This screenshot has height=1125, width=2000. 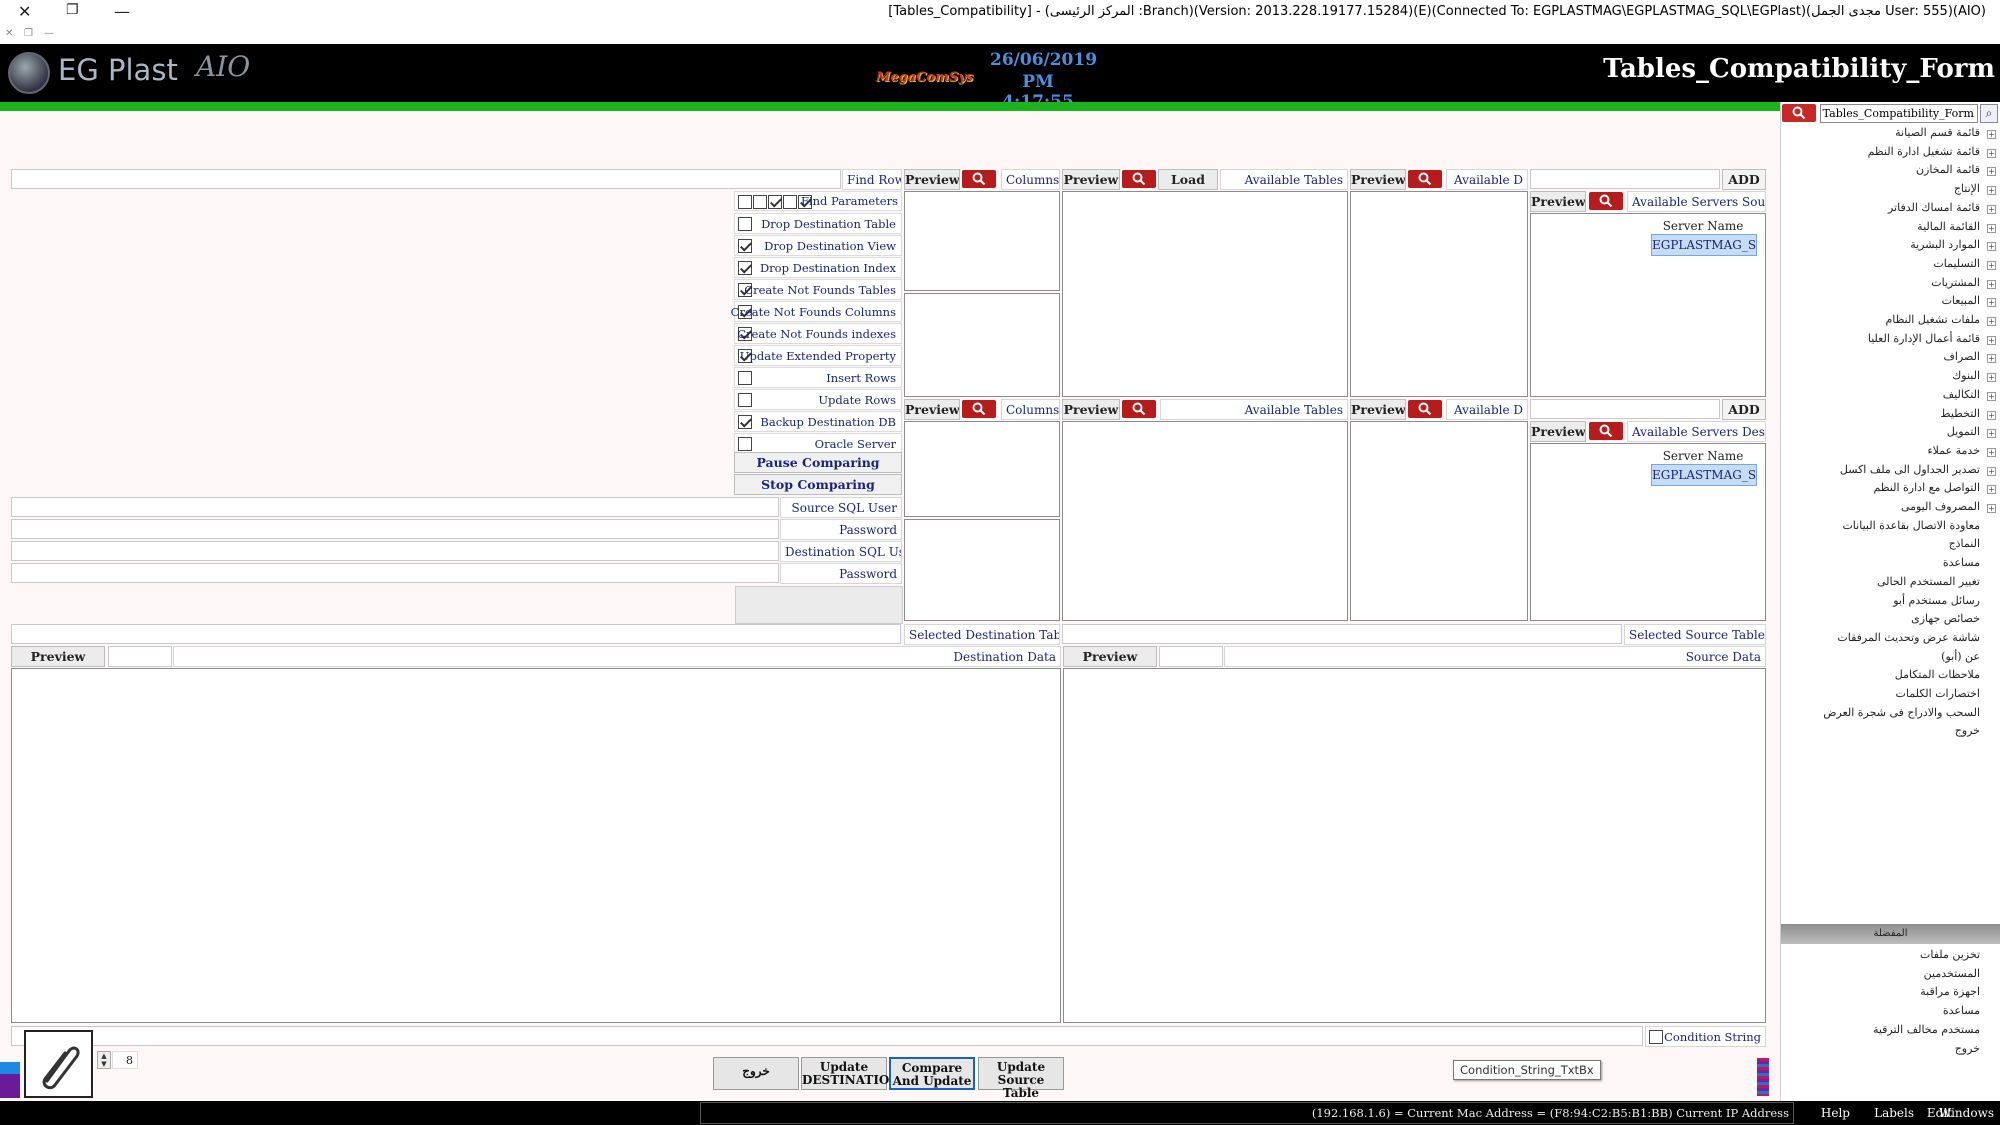 I want to click on magnifier-icon: ⌕, so click(x=1989, y=113).